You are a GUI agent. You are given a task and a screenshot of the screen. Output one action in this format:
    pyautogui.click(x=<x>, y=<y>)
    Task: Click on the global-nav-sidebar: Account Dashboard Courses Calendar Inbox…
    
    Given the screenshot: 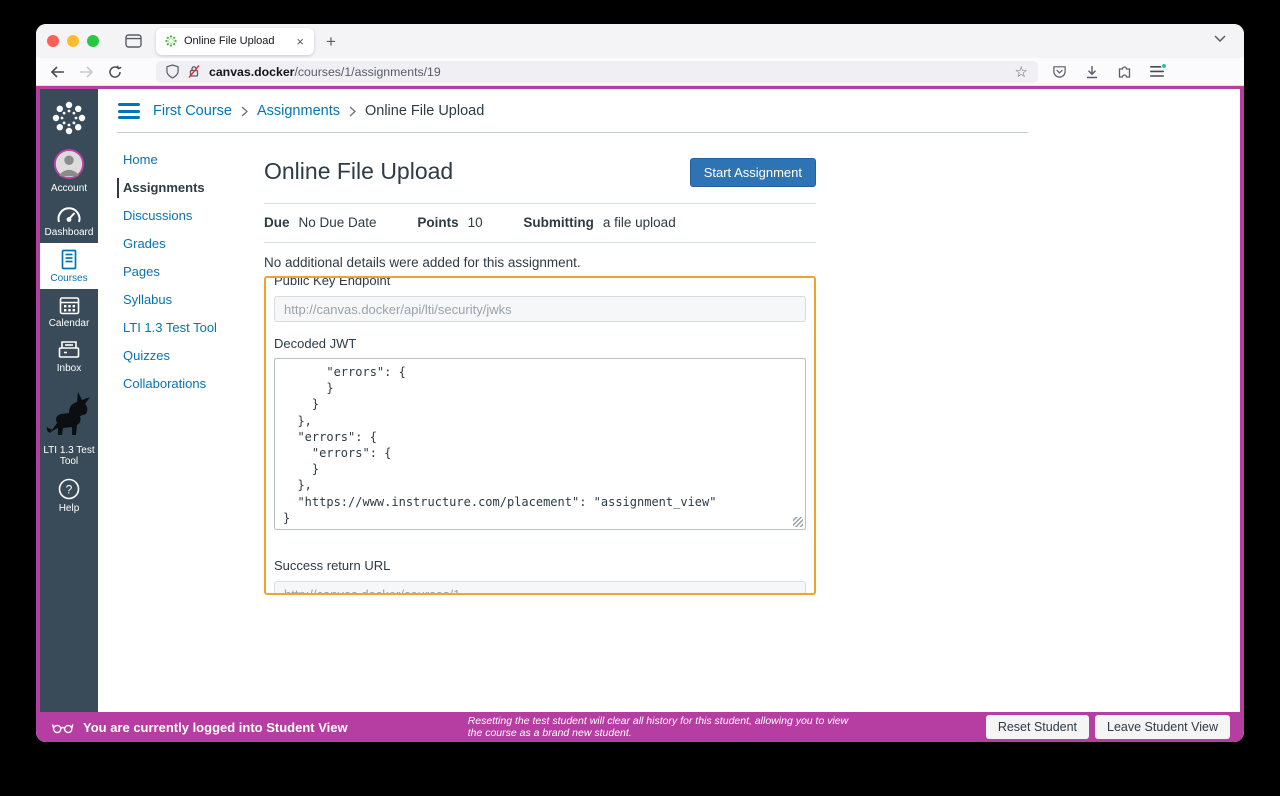 What is the action you would take?
    pyautogui.click(x=69, y=400)
    